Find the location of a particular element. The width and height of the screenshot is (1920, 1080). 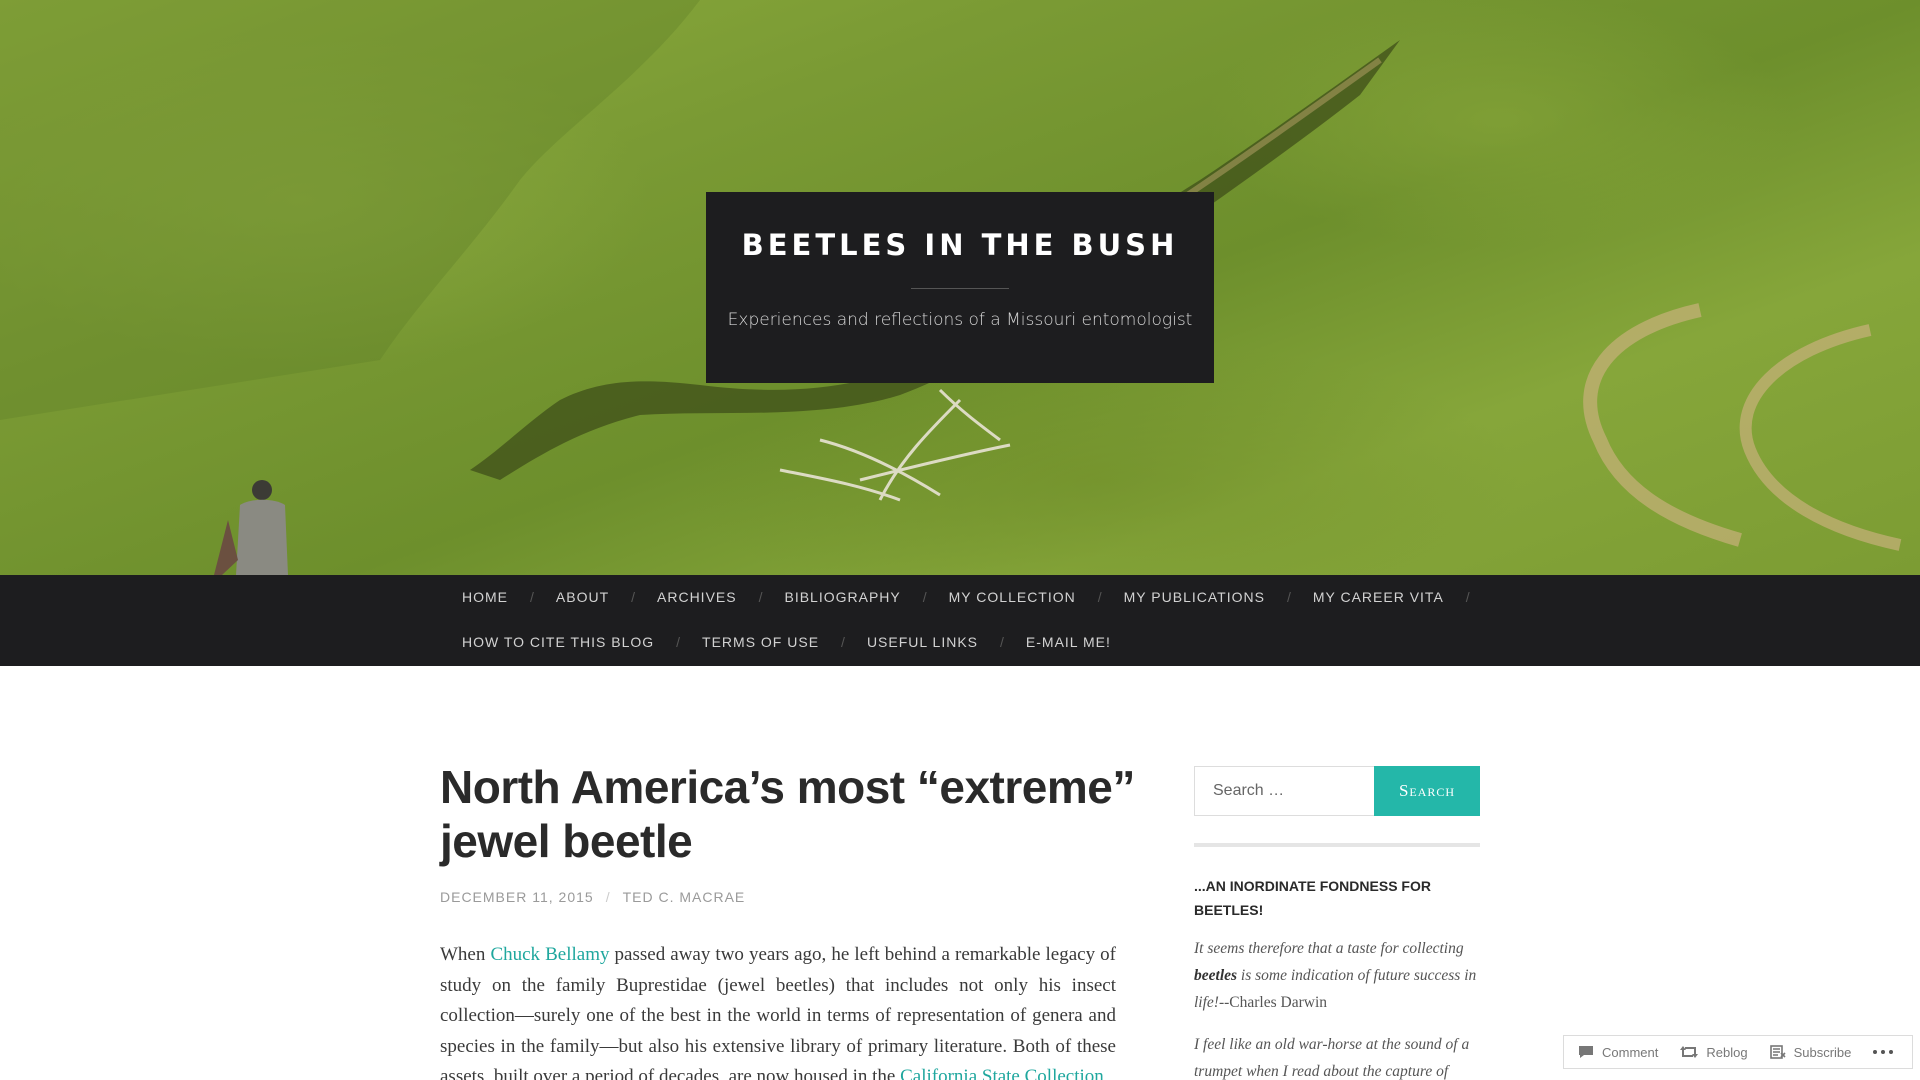

nav-item-home: HOME is located at coordinates (485, 597).